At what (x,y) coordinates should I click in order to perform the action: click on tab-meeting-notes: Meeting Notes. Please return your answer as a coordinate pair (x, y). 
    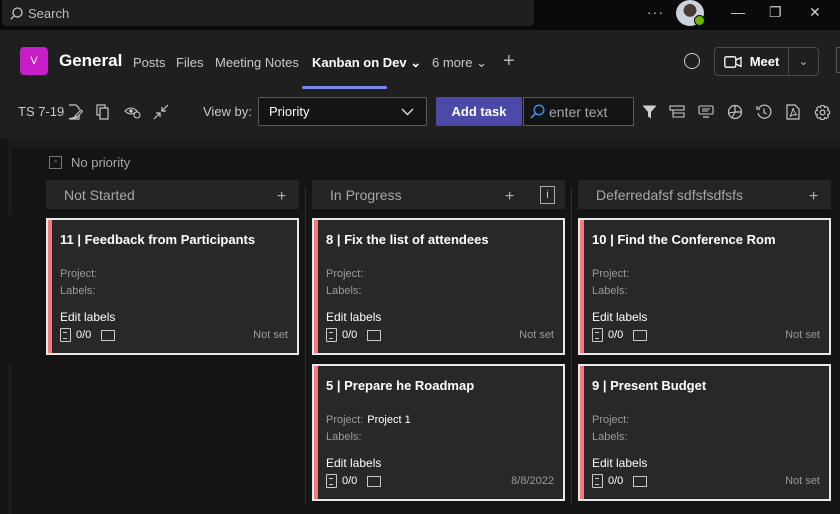
    Looking at the image, I should click on (257, 62).